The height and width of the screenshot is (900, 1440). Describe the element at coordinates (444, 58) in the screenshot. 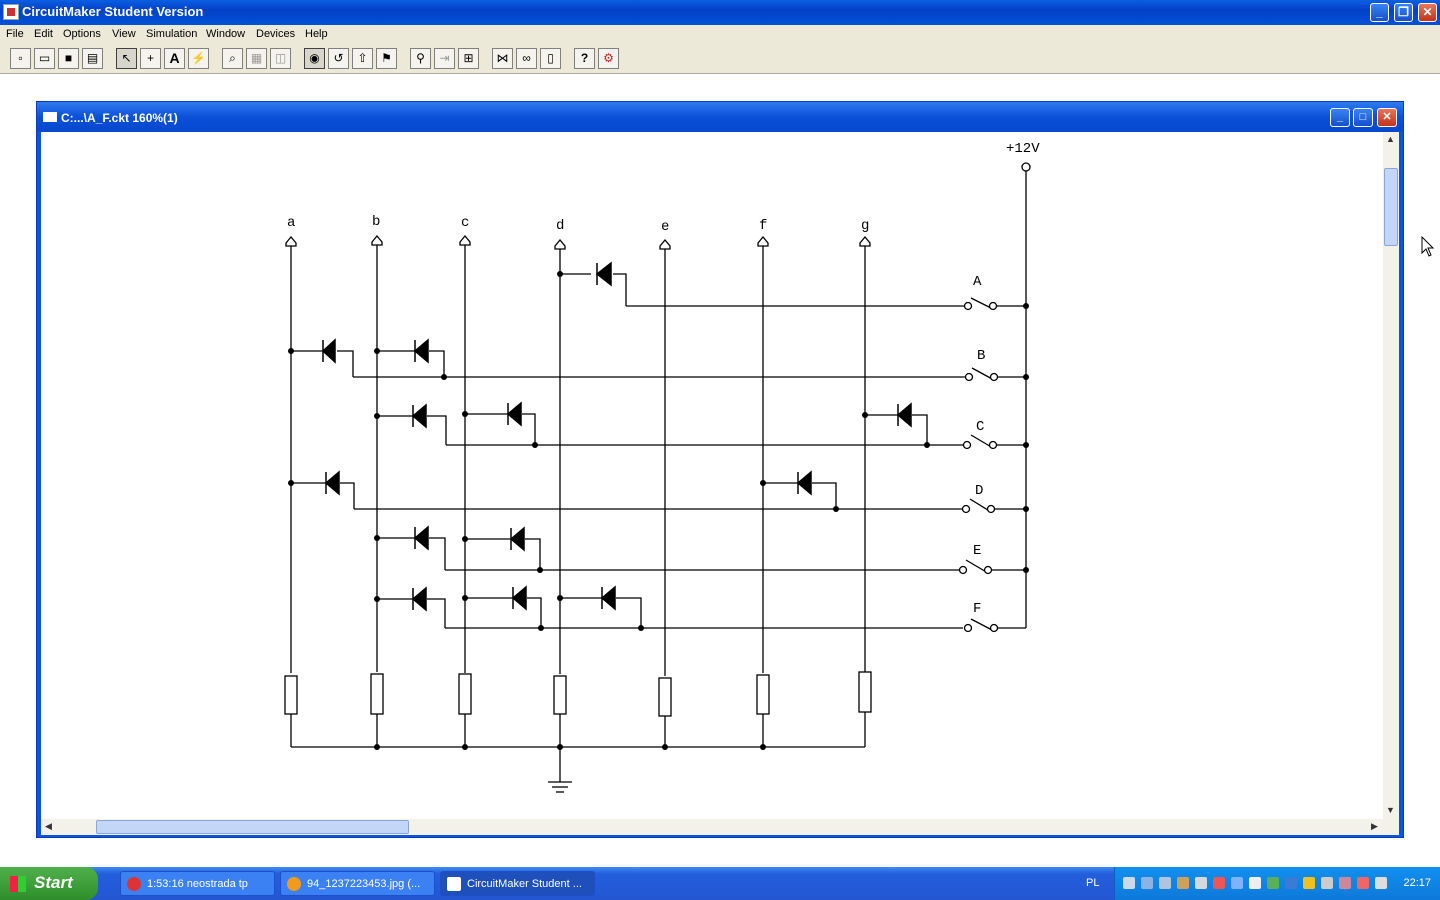

I see `bus-icon: ⇥` at that location.